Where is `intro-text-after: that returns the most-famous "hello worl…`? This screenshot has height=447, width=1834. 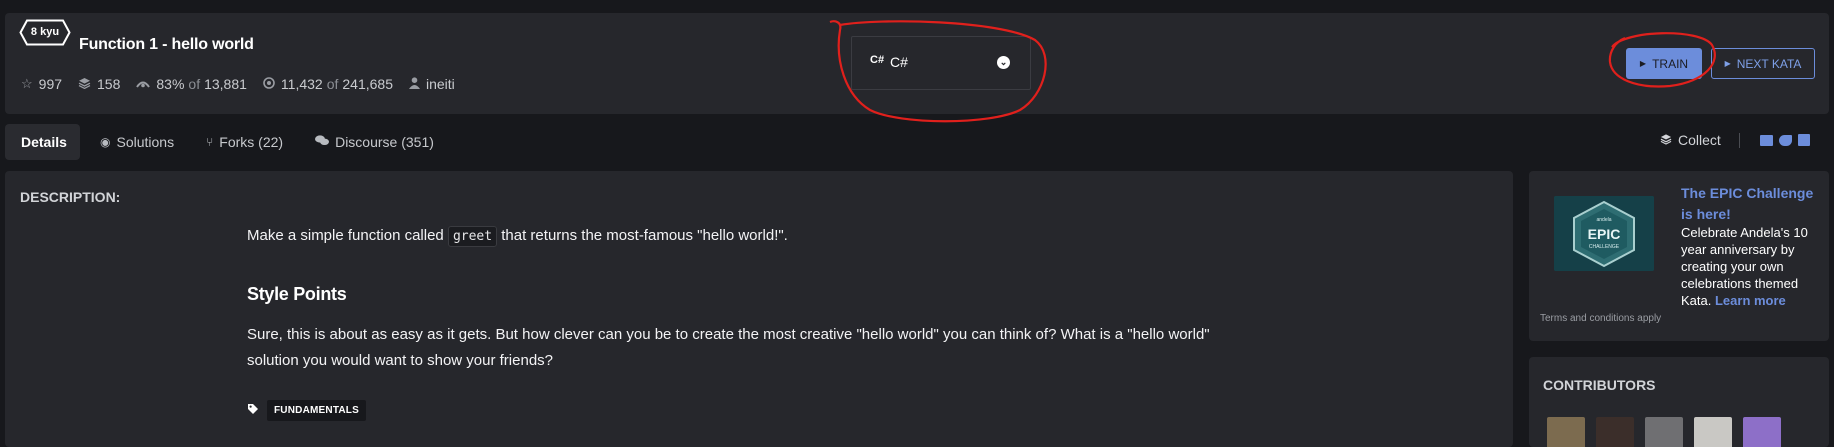
intro-text-after: that returns the most-famous "hello worl… is located at coordinates (644, 235).